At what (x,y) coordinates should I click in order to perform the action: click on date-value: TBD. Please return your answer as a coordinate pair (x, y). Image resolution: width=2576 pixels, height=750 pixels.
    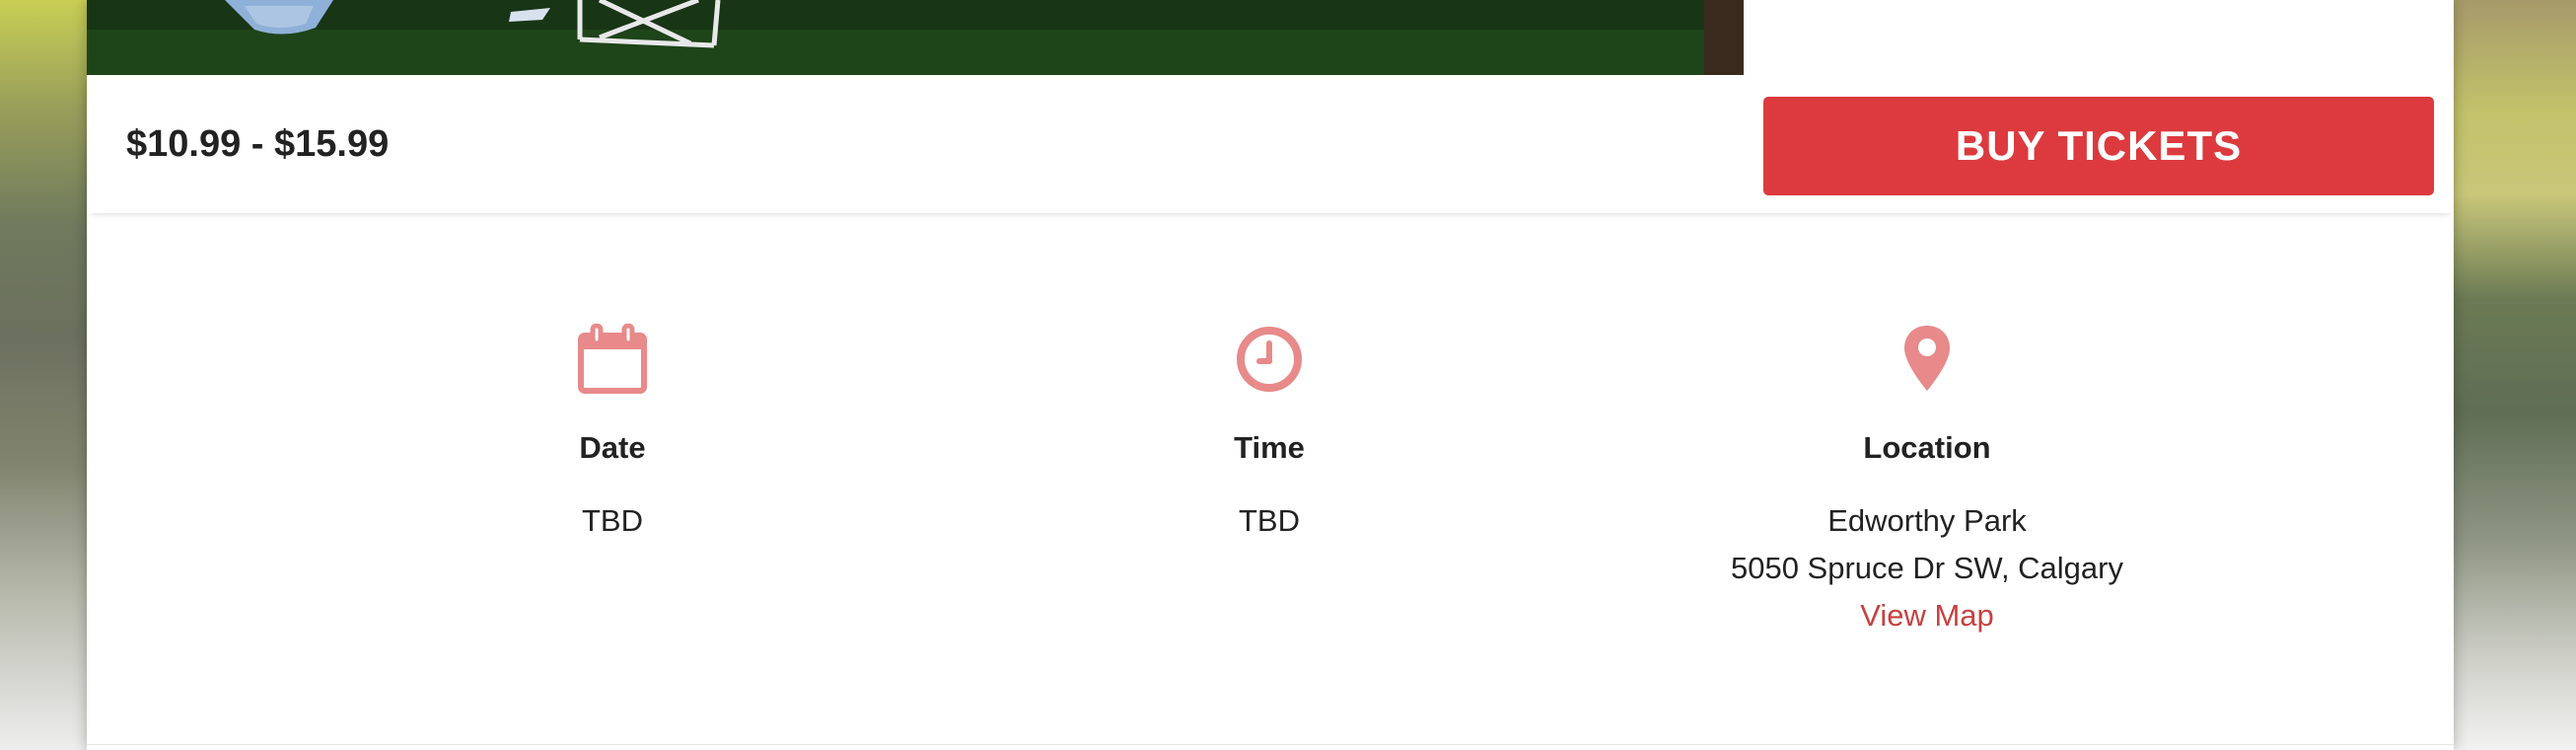
    Looking at the image, I should click on (612, 520).